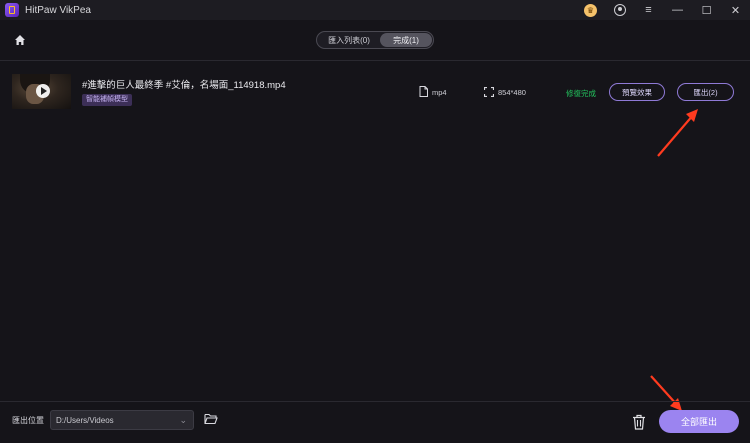 This screenshot has width=750, height=443. I want to click on title-bar: HitPaw VikPea ♛ ≡ — ☐ ✕, so click(375, 10).